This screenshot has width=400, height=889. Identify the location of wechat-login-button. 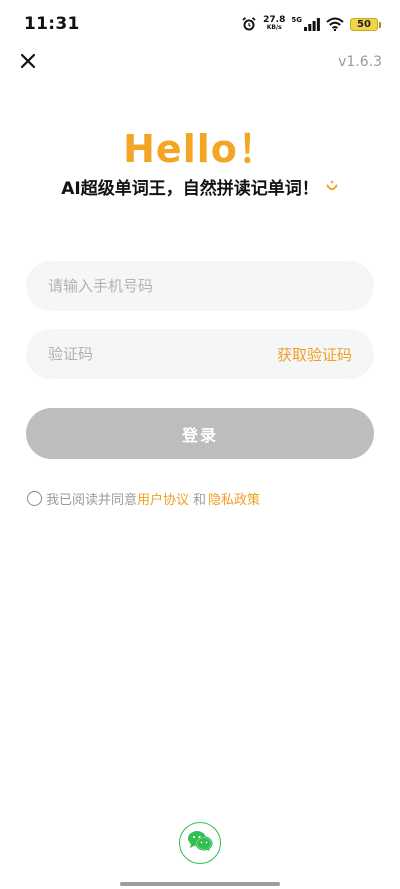
(200, 843).